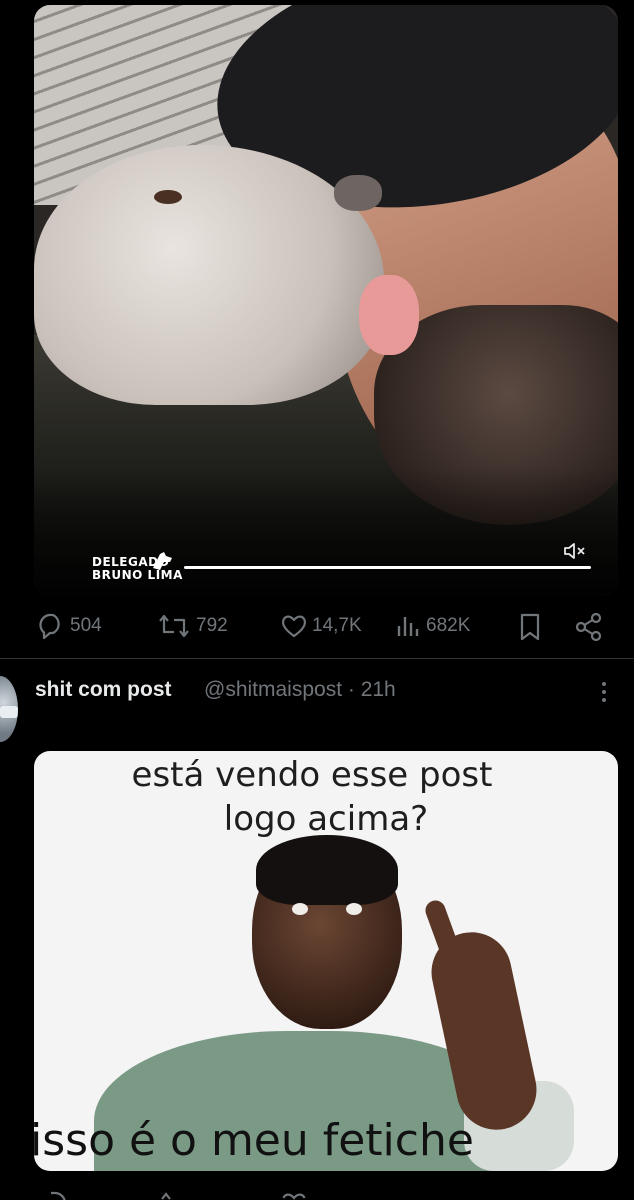 This screenshot has height=1200, width=634. Describe the element at coordinates (530, 627) in the screenshot. I see `bookmark-icon` at that location.